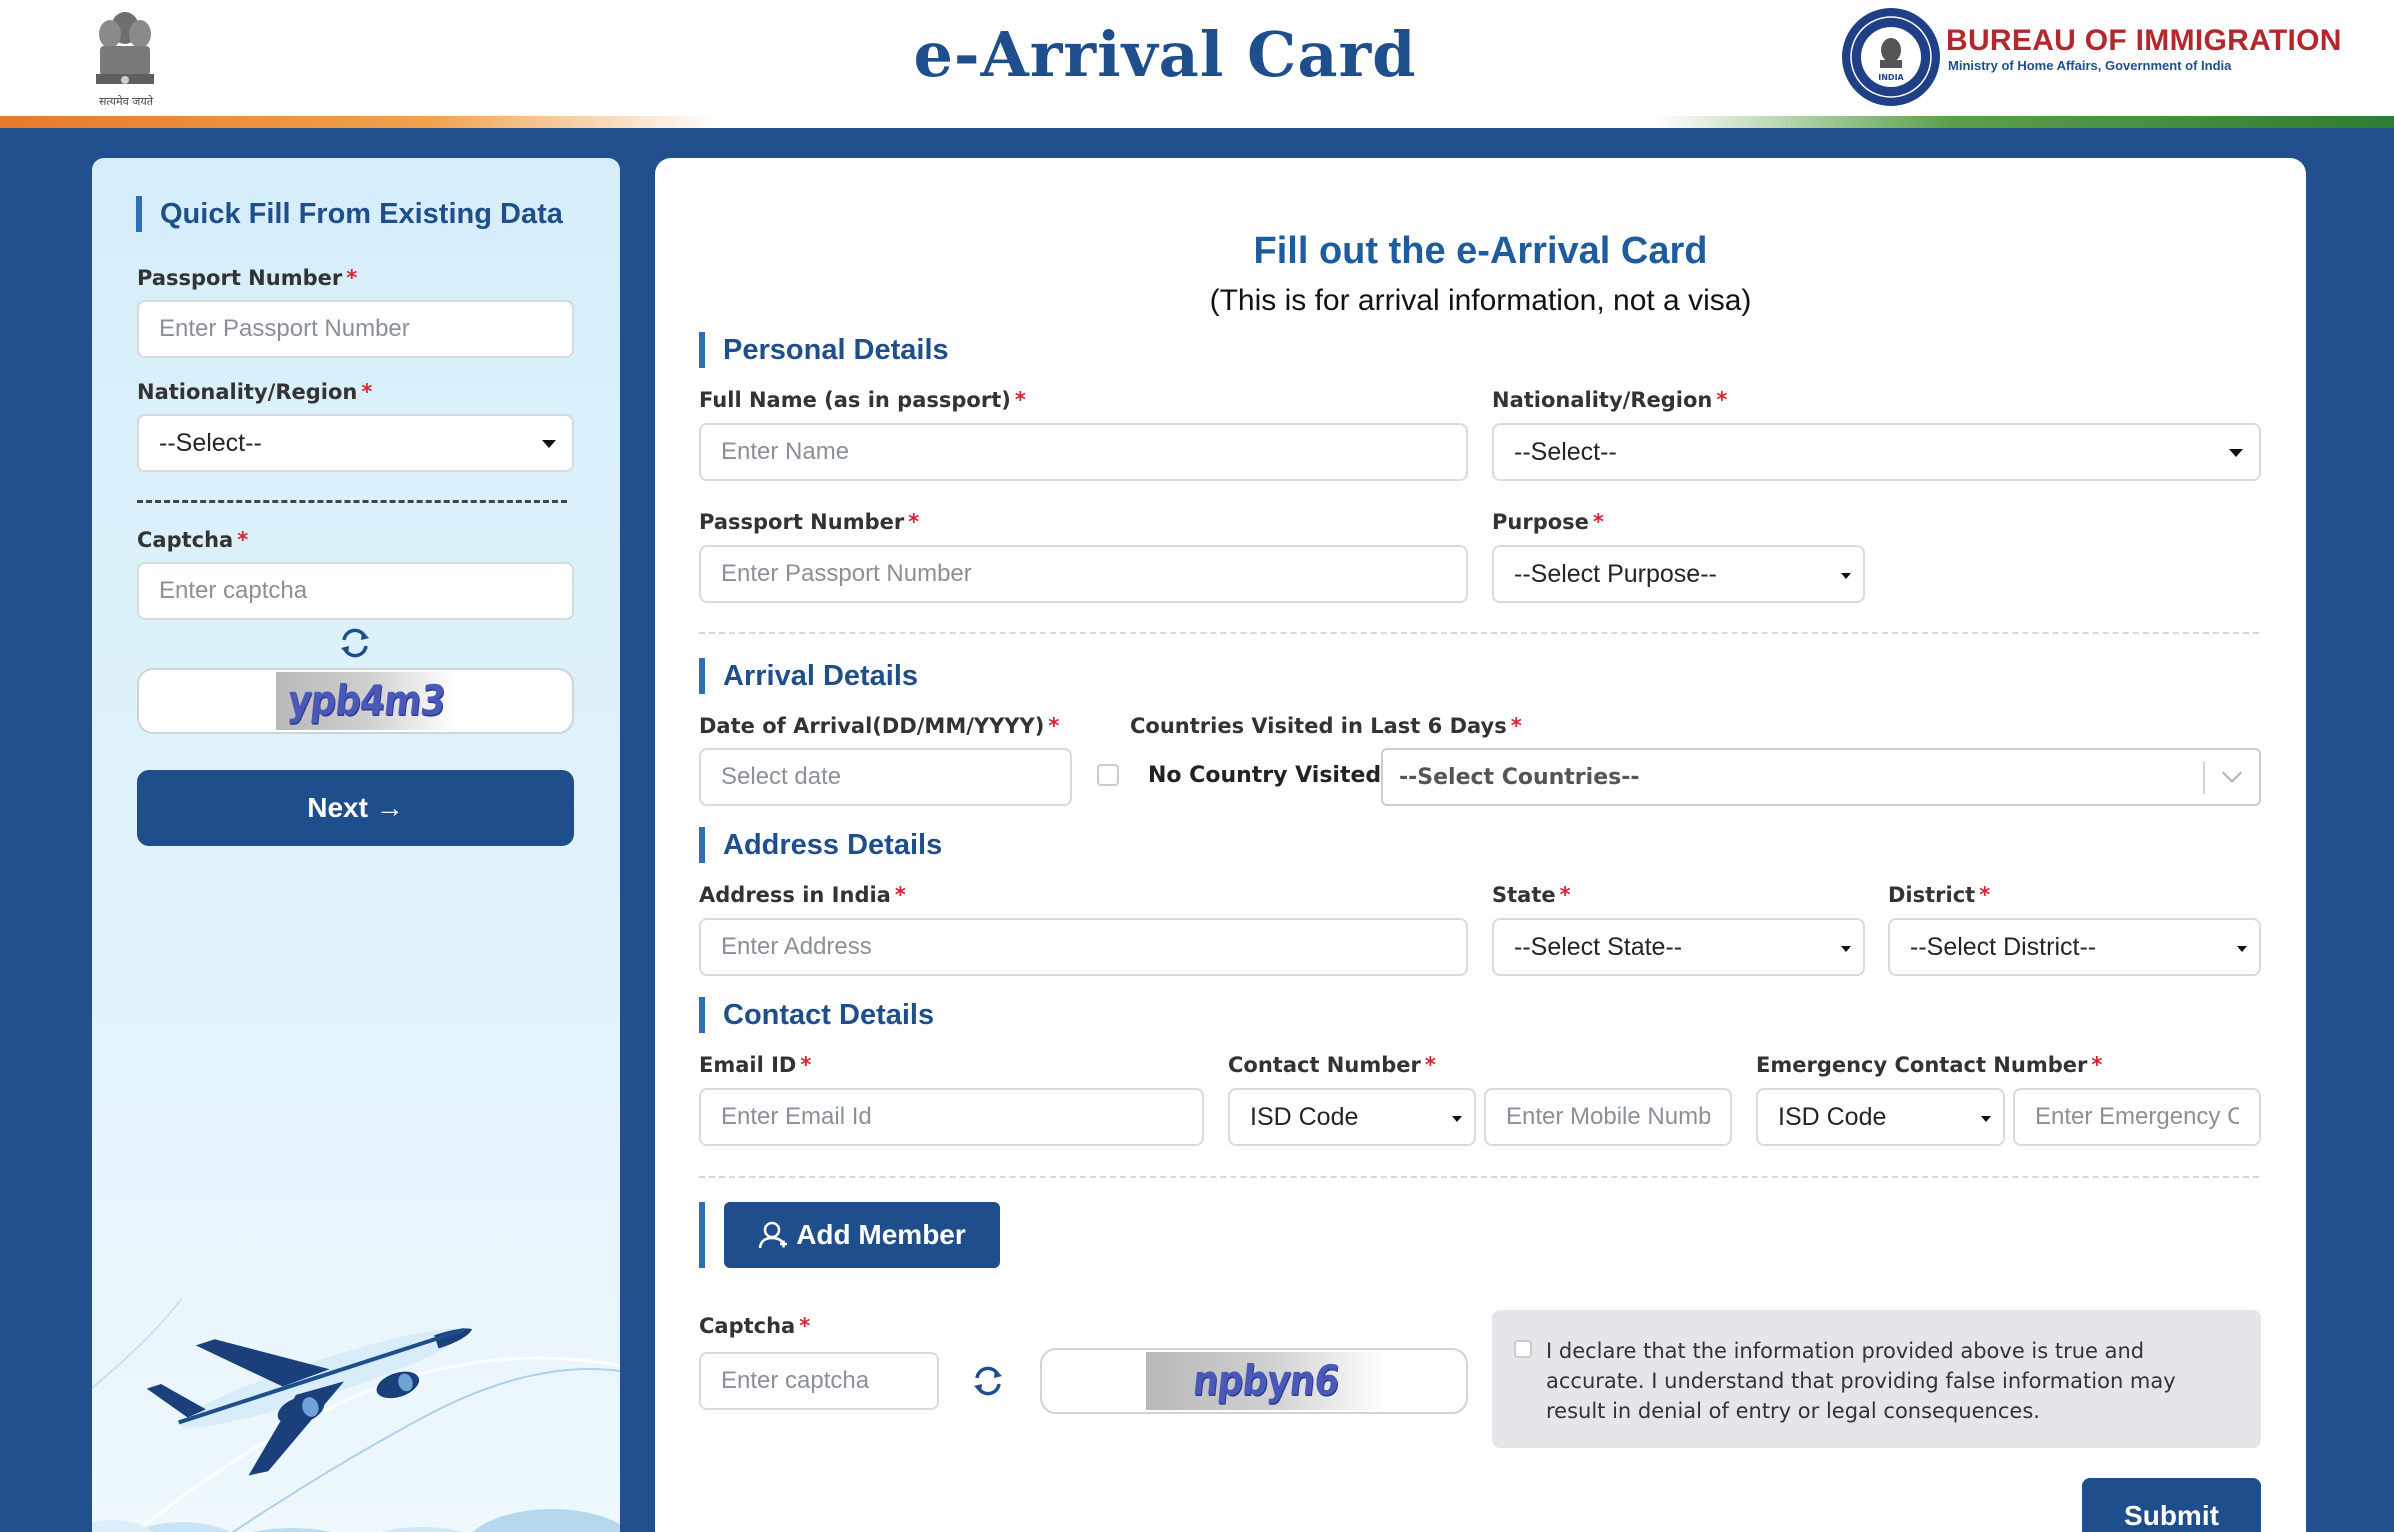  I want to click on countries-visited-label: Countries Visited in Last 6 Days *, so click(1326, 726).